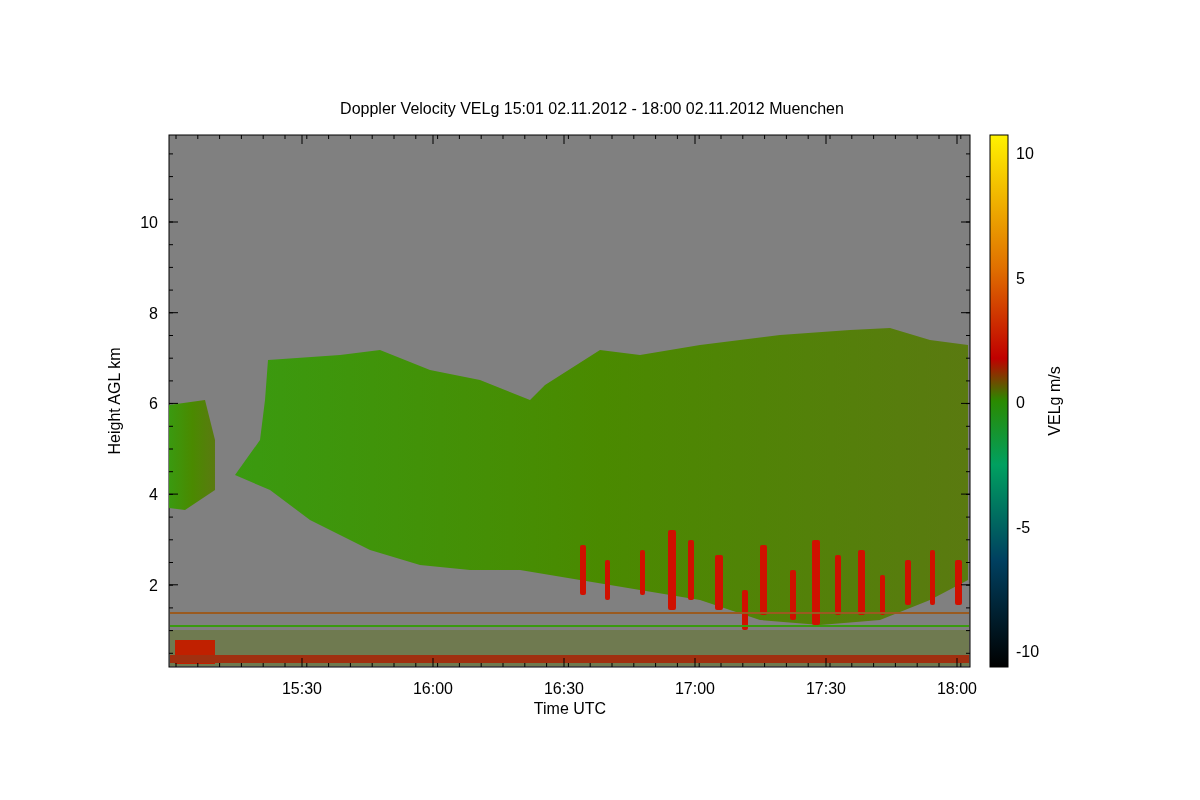 Image resolution: width=1200 pixels, height=800 pixels. Describe the element at coordinates (302, 688) in the screenshot. I see `x-tick-label: 15:30` at that location.